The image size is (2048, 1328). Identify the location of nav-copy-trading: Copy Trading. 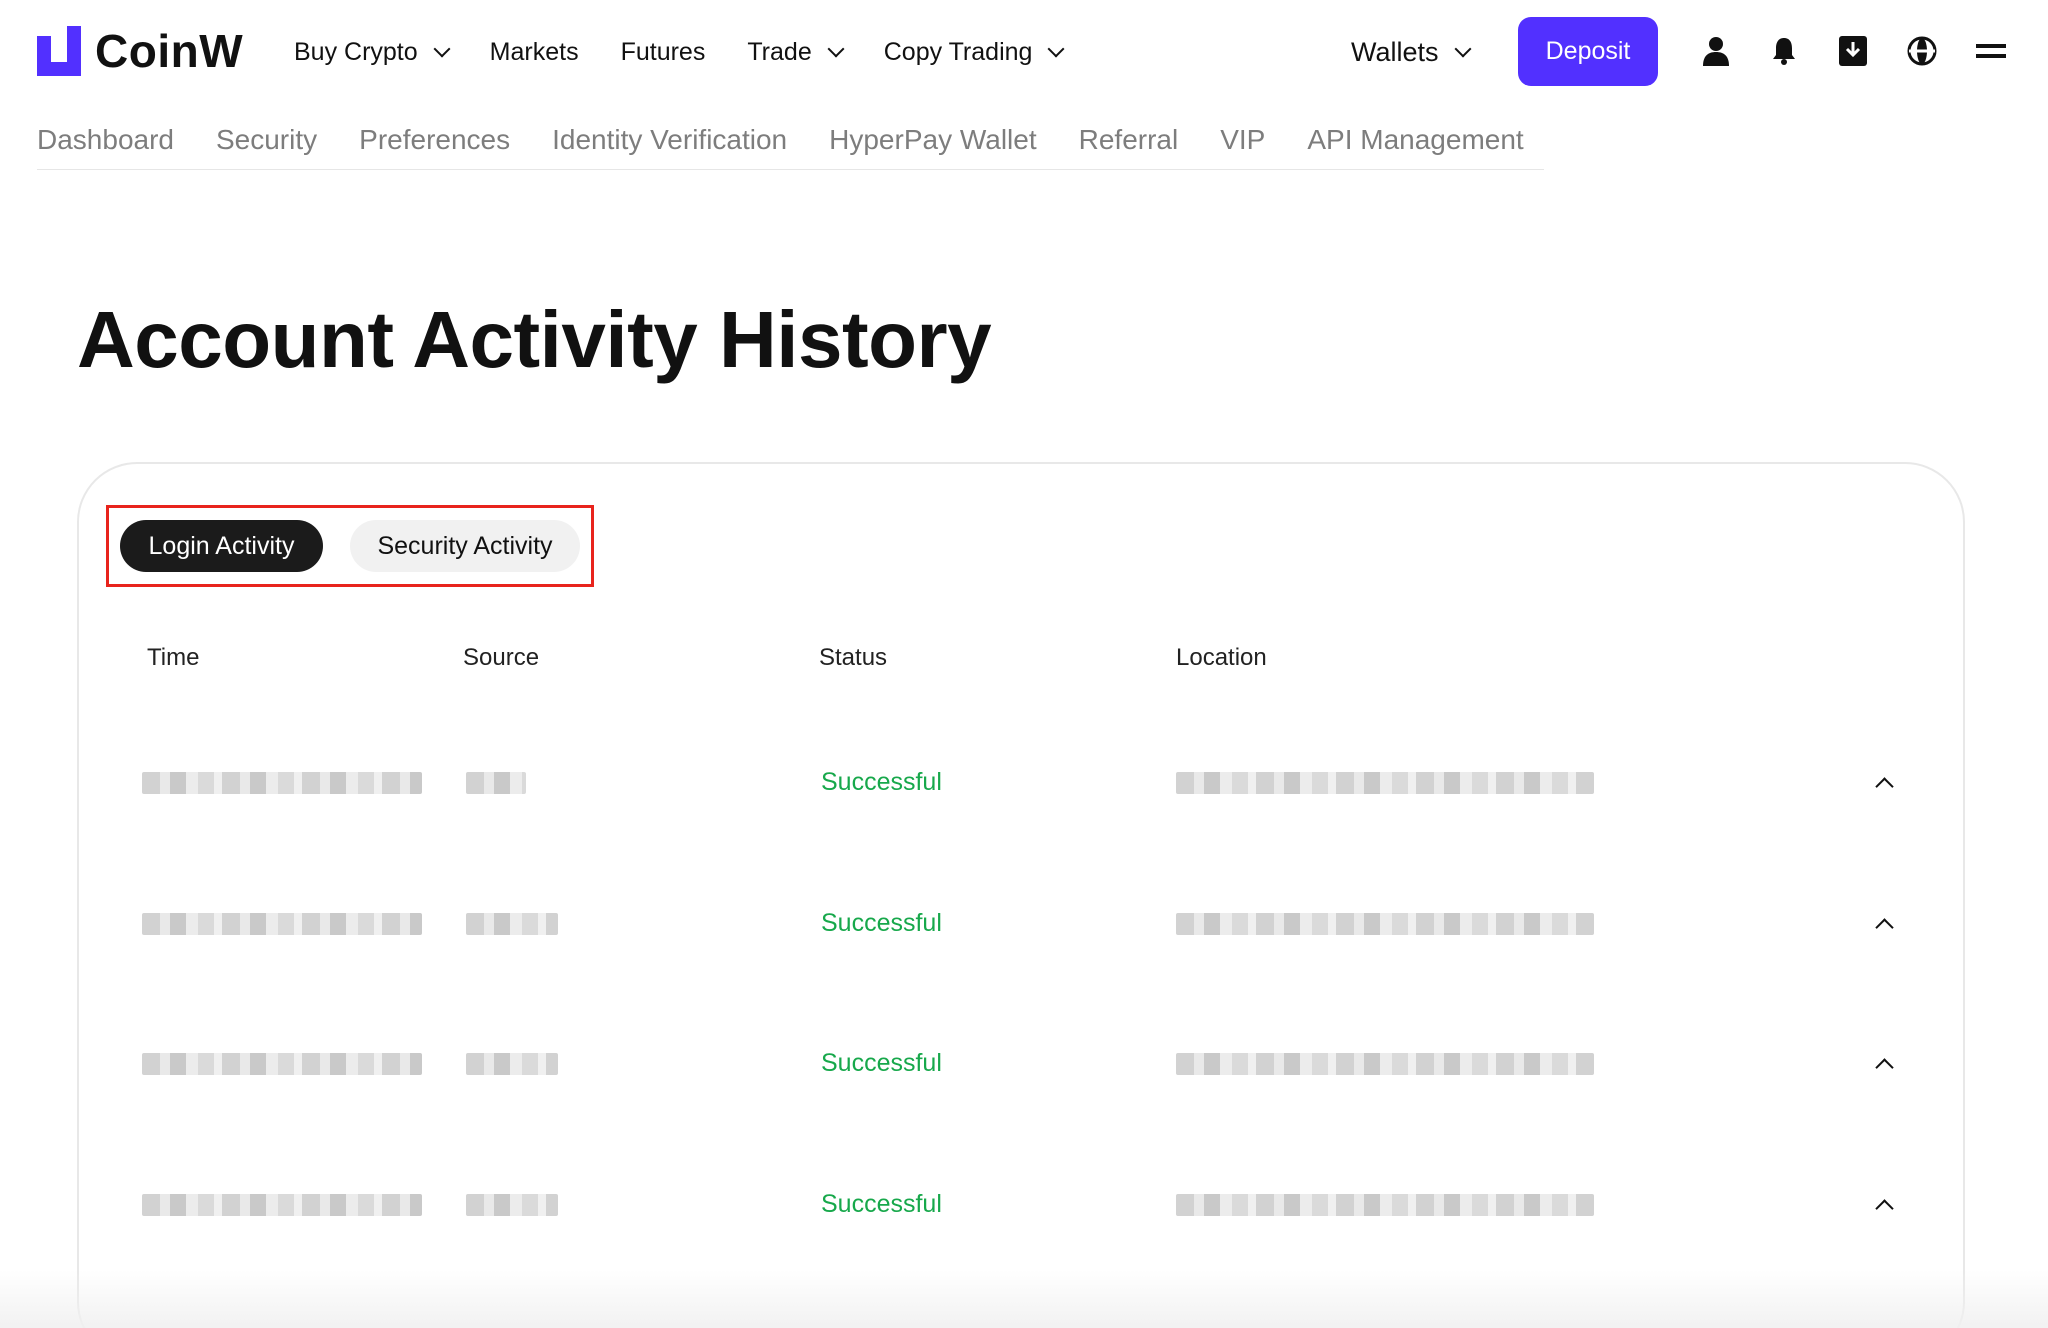
(974, 52).